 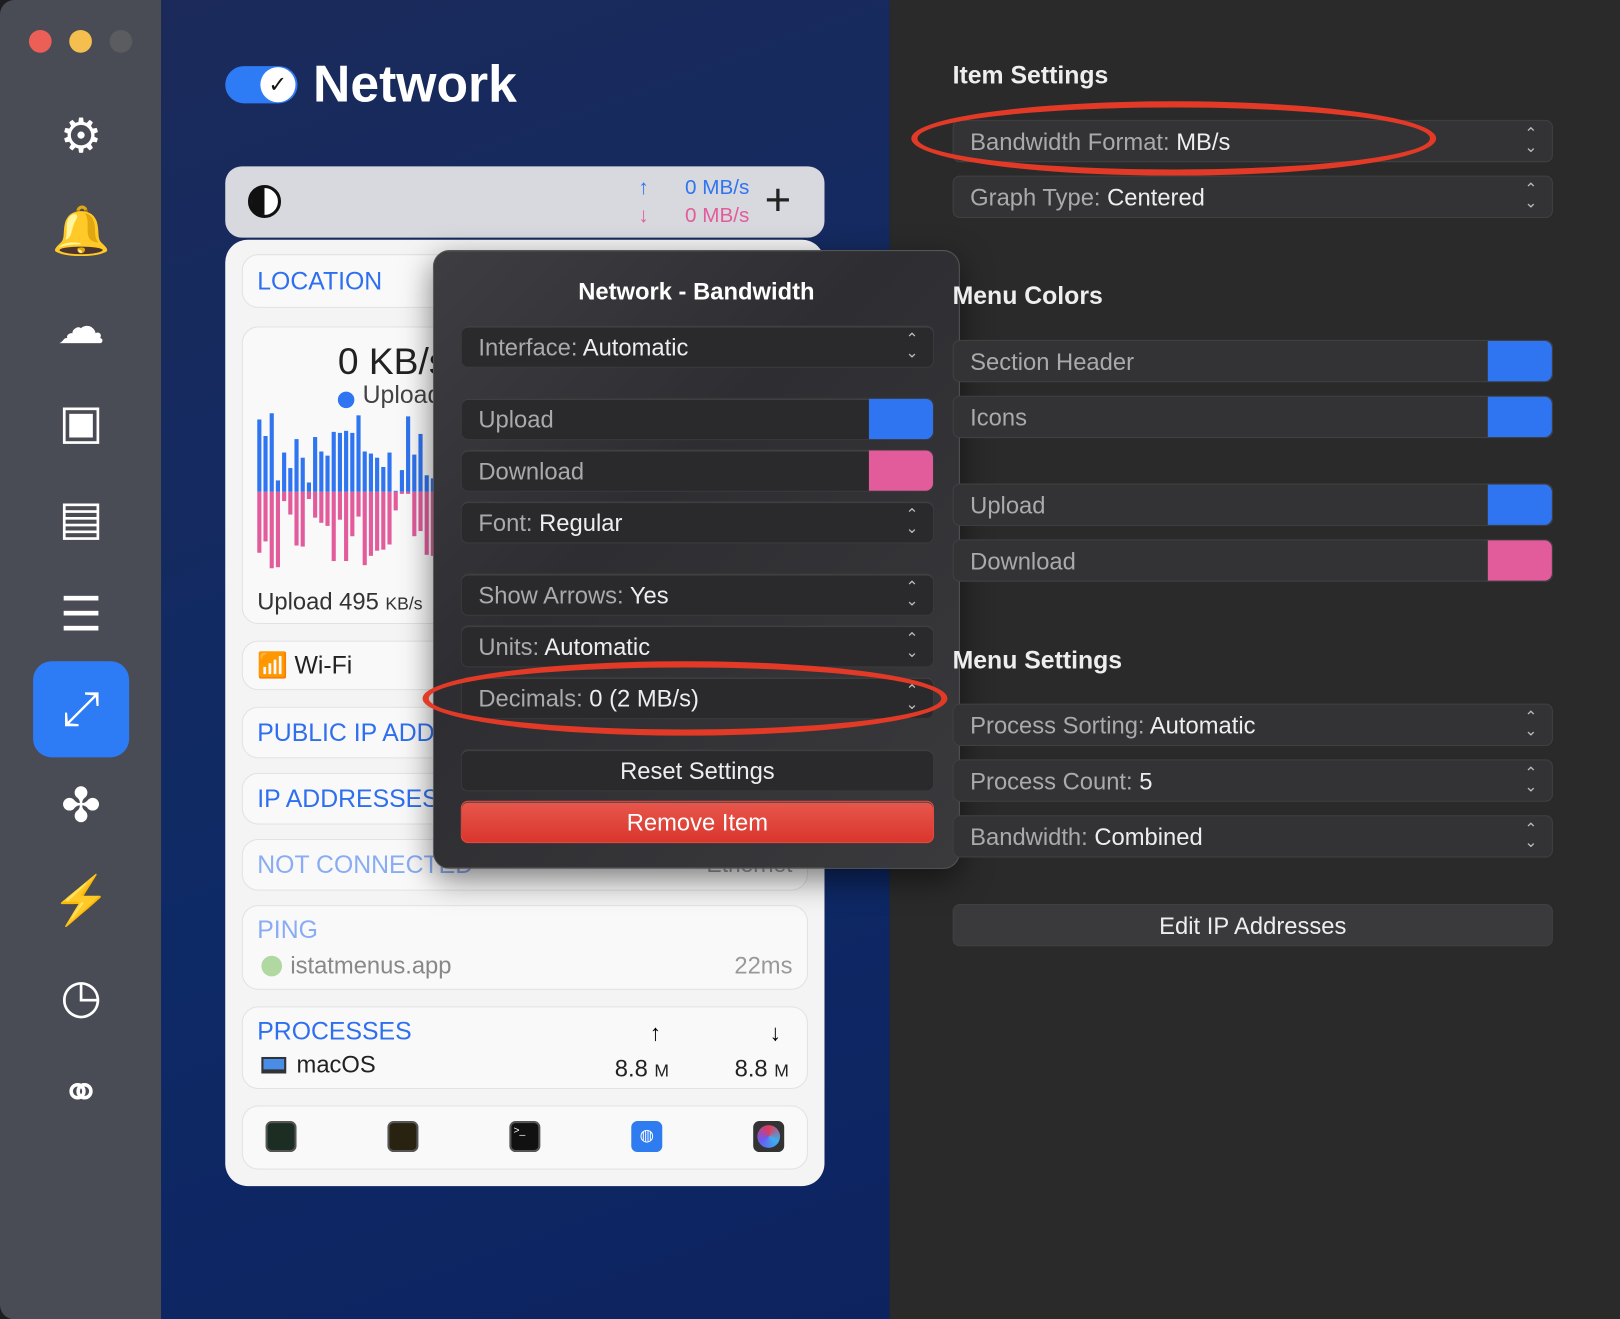 I want to click on upload-color-picker: Upload, so click(x=697, y=419).